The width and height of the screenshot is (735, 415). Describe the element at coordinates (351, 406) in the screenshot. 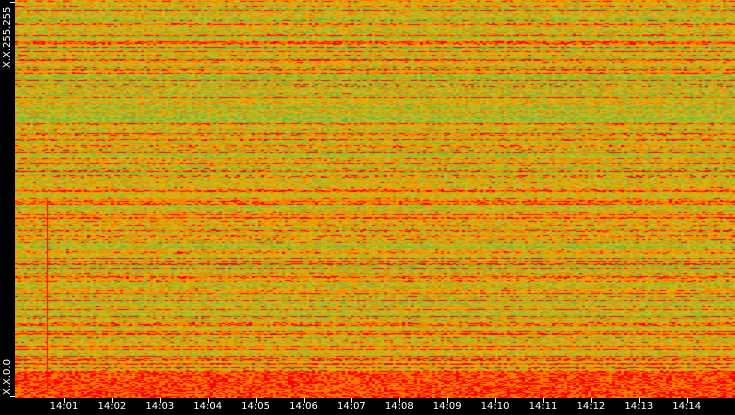

I see `x-tick-label: 14:07` at that location.